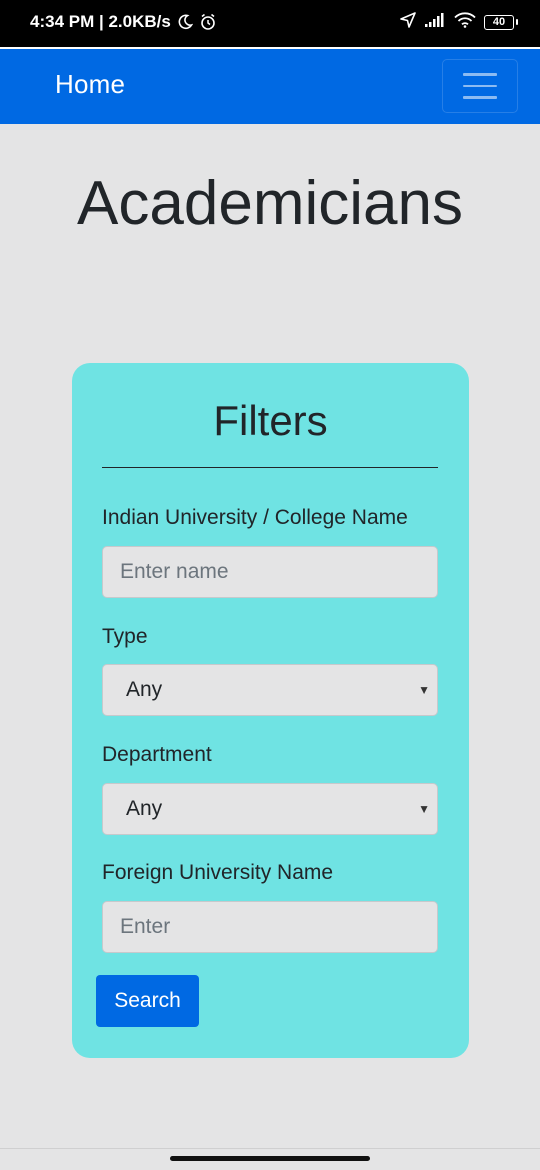 The height and width of the screenshot is (1170, 540). I want to click on foreign-university-label: Foreign University Name, so click(218, 872).